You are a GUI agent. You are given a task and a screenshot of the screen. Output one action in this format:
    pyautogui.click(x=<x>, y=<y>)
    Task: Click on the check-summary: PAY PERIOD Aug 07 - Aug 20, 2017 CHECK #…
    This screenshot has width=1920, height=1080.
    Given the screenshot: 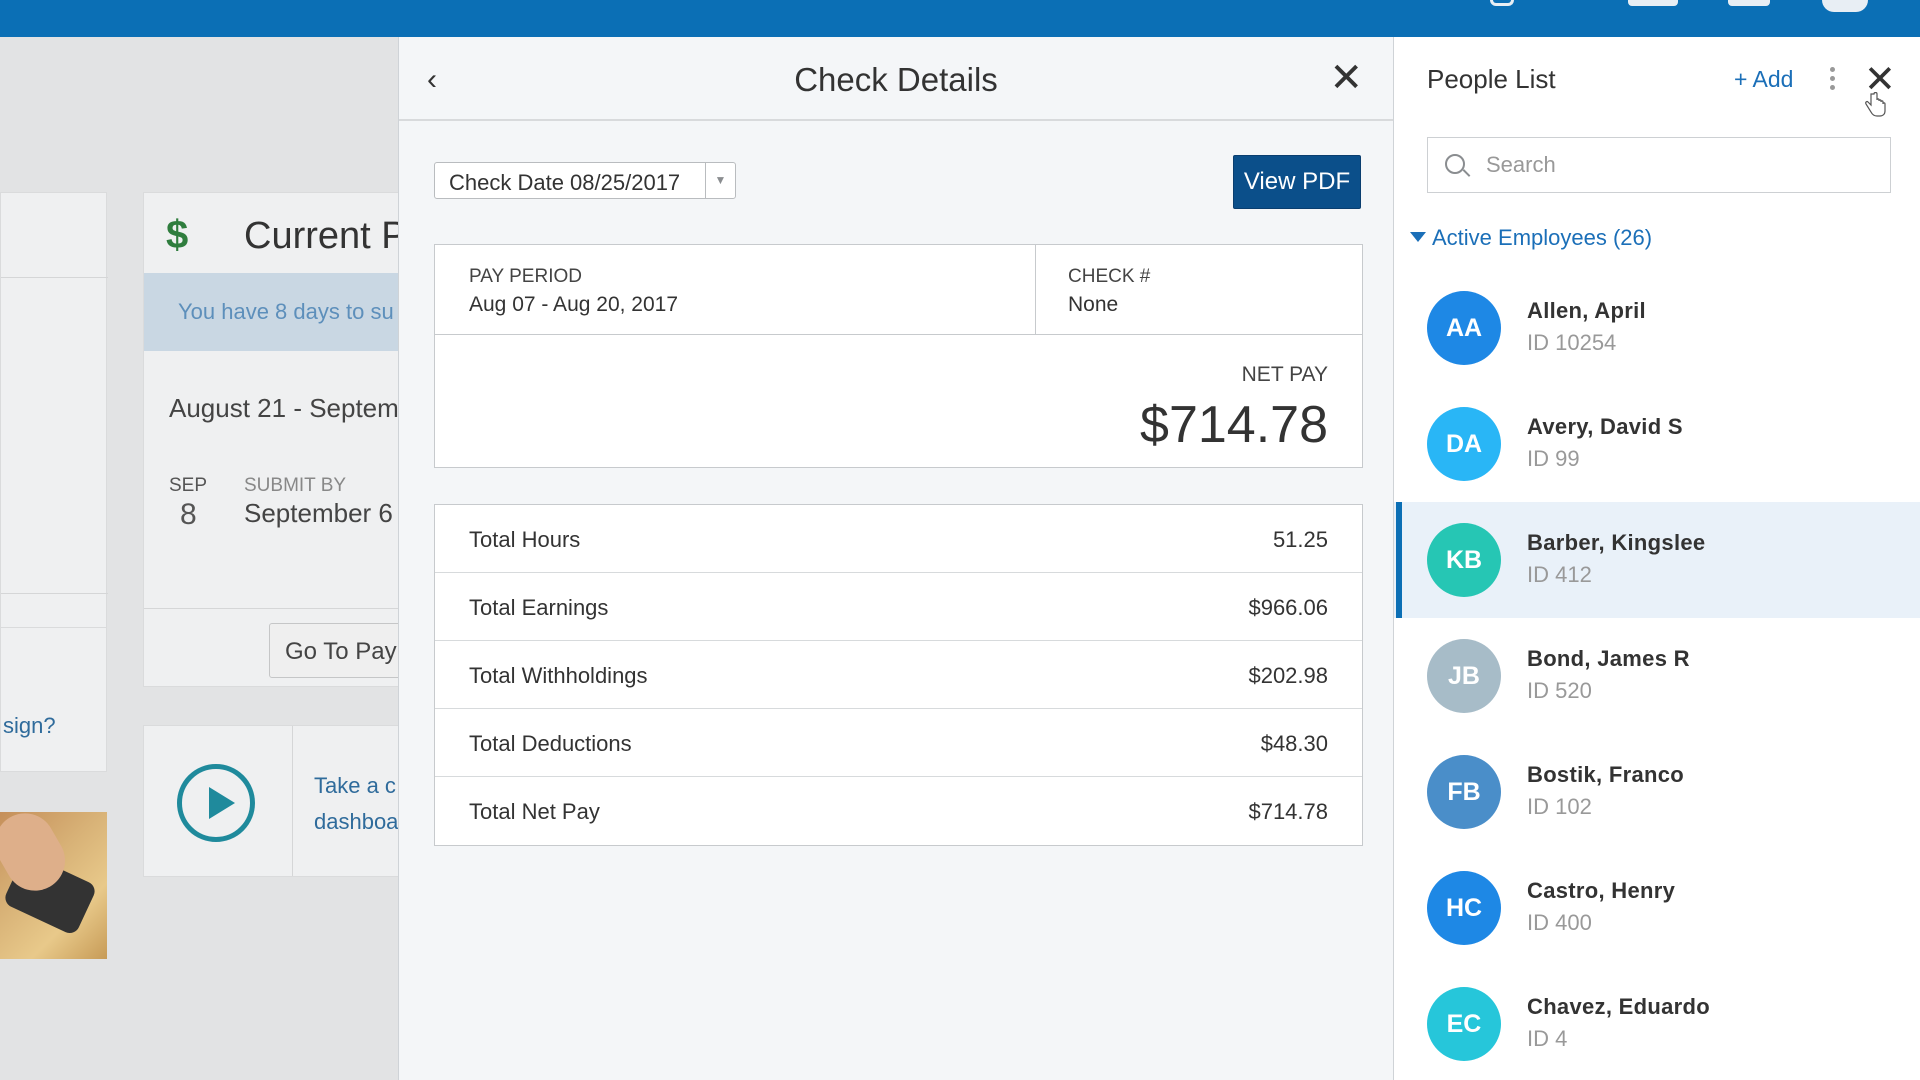 What is the action you would take?
    pyautogui.click(x=898, y=356)
    